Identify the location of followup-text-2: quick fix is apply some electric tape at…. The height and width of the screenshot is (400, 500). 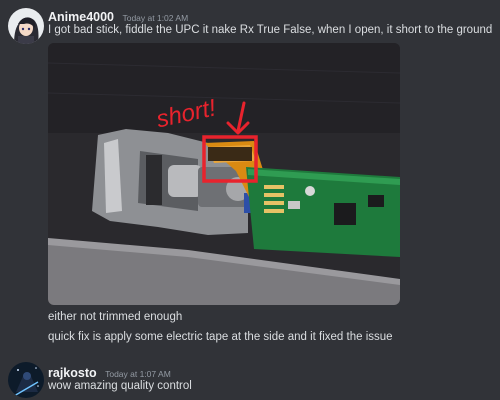
(220, 337).